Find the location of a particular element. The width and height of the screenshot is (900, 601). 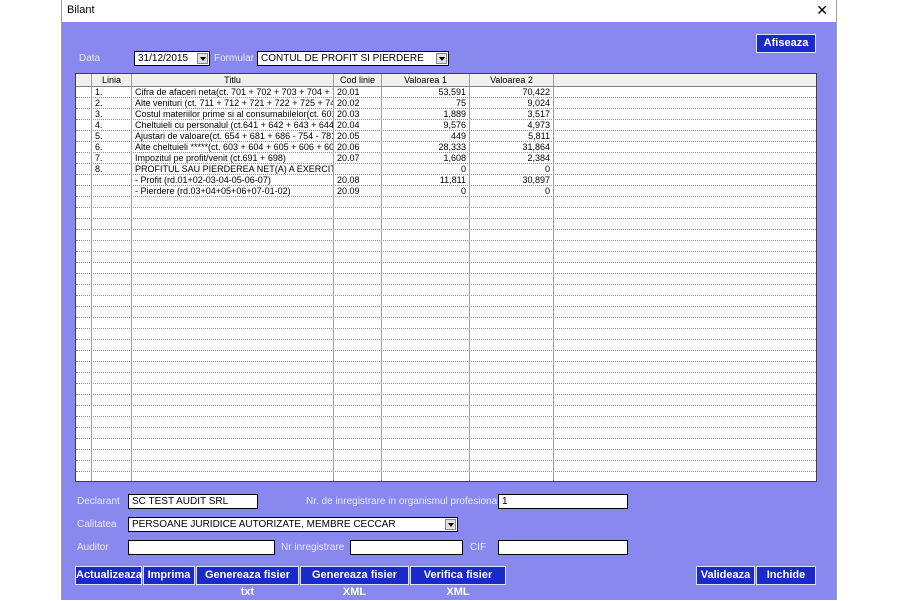

cell-valoarea-1: 28,333 is located at coordinates (426, 147).